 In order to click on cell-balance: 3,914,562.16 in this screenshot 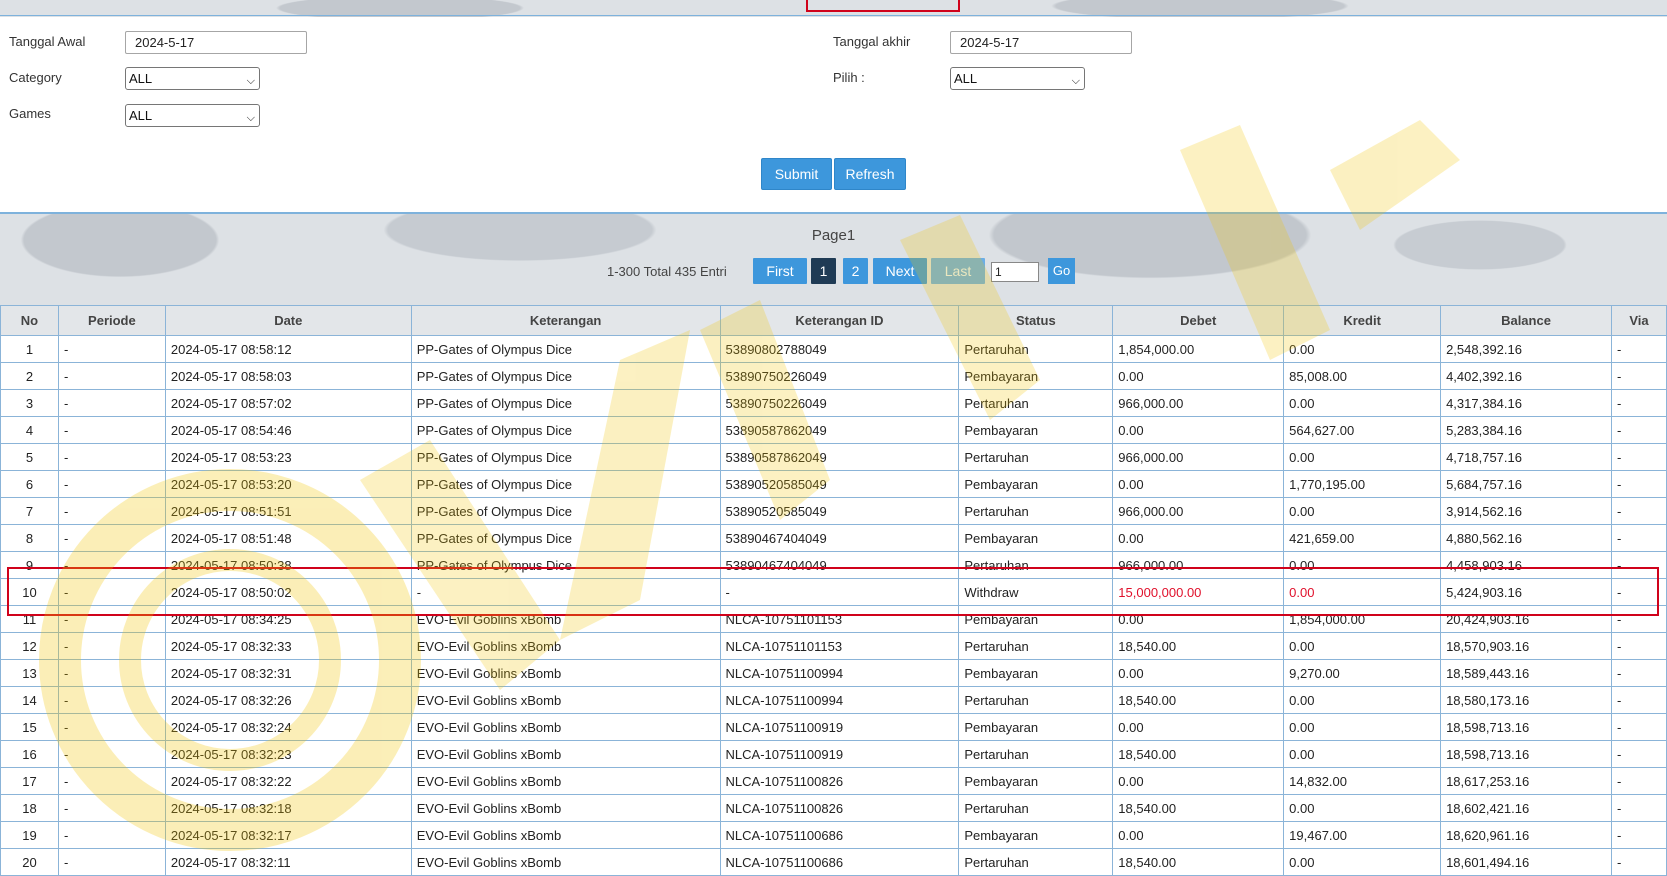, I will do `click(1526, 511)`.